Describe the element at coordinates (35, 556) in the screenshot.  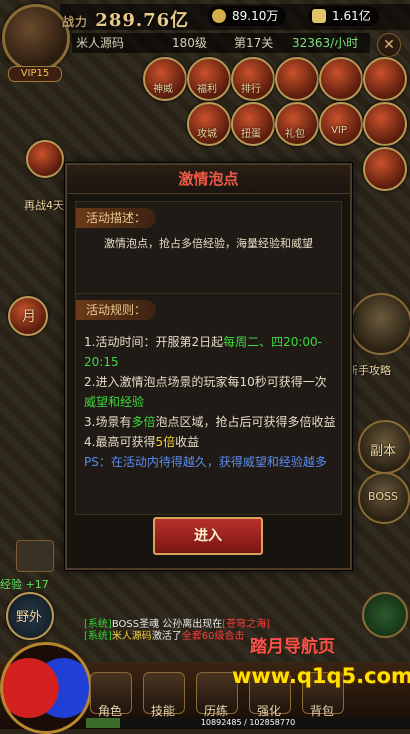
I see `team-icon` at that location.